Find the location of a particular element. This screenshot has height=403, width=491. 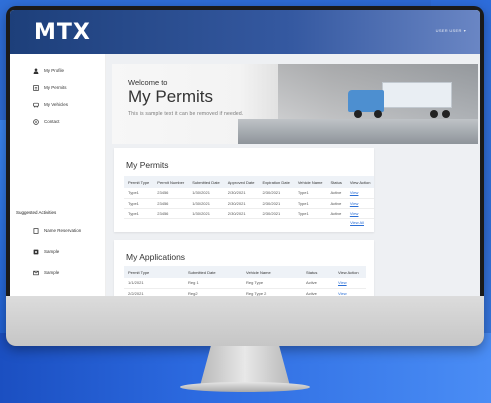

column-header: Permit Number is located at coordinates (171, 182).